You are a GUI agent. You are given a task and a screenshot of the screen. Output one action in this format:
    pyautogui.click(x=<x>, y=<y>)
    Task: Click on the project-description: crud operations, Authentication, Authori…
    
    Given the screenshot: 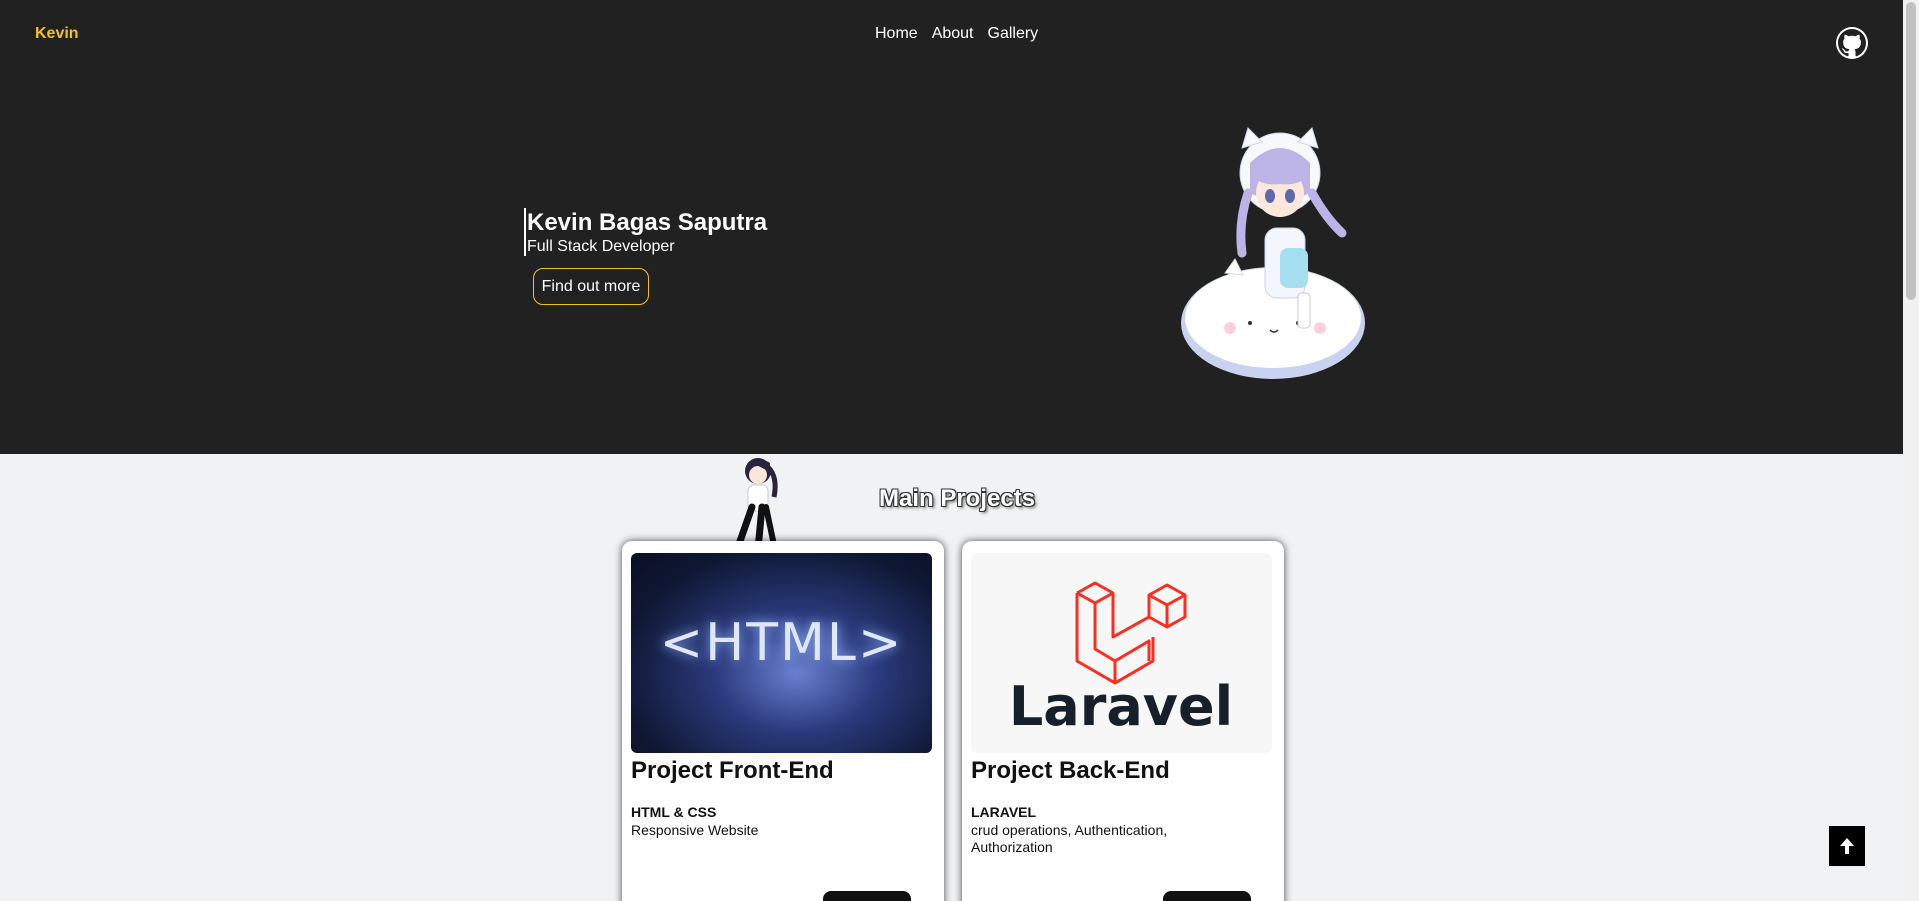 What is the action you would take?
    pyautogui.click(x=1069, y=838)
    